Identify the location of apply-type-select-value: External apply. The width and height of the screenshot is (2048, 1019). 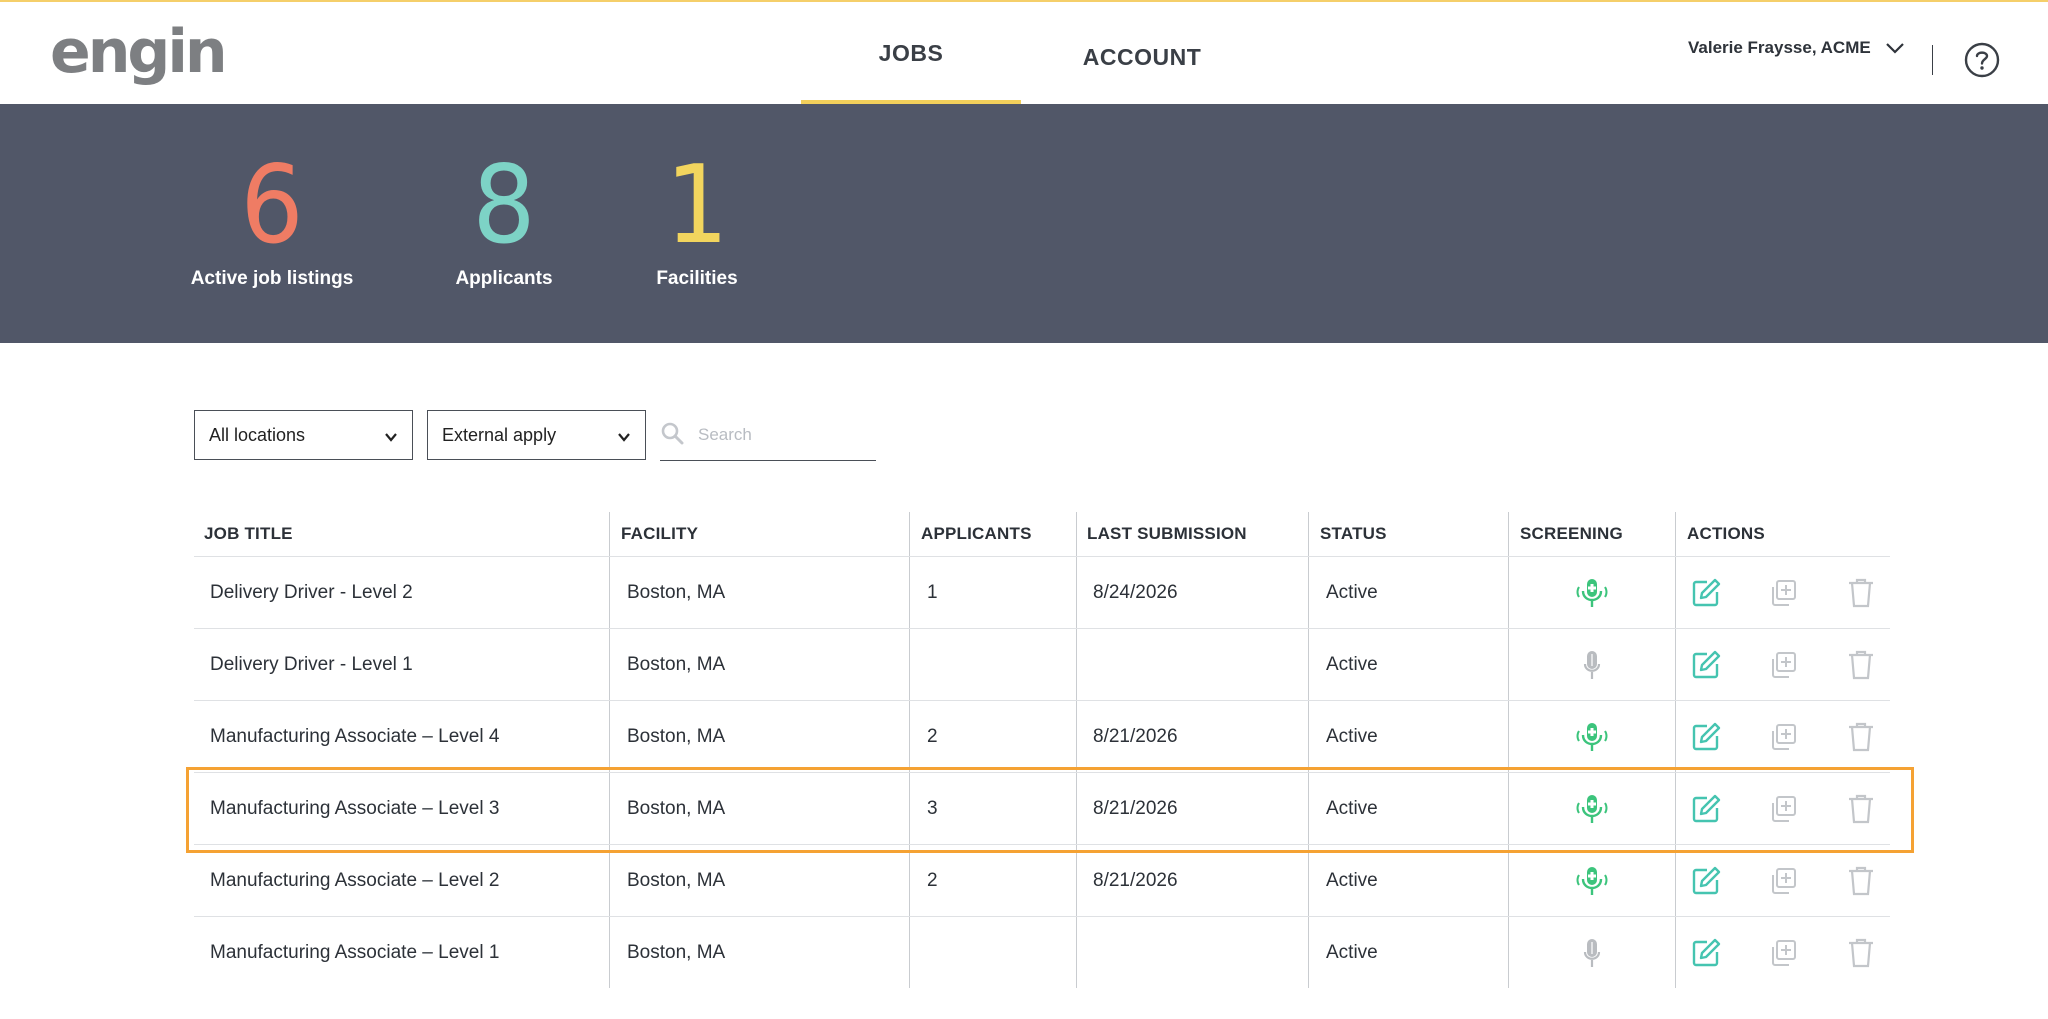
(499, 434).